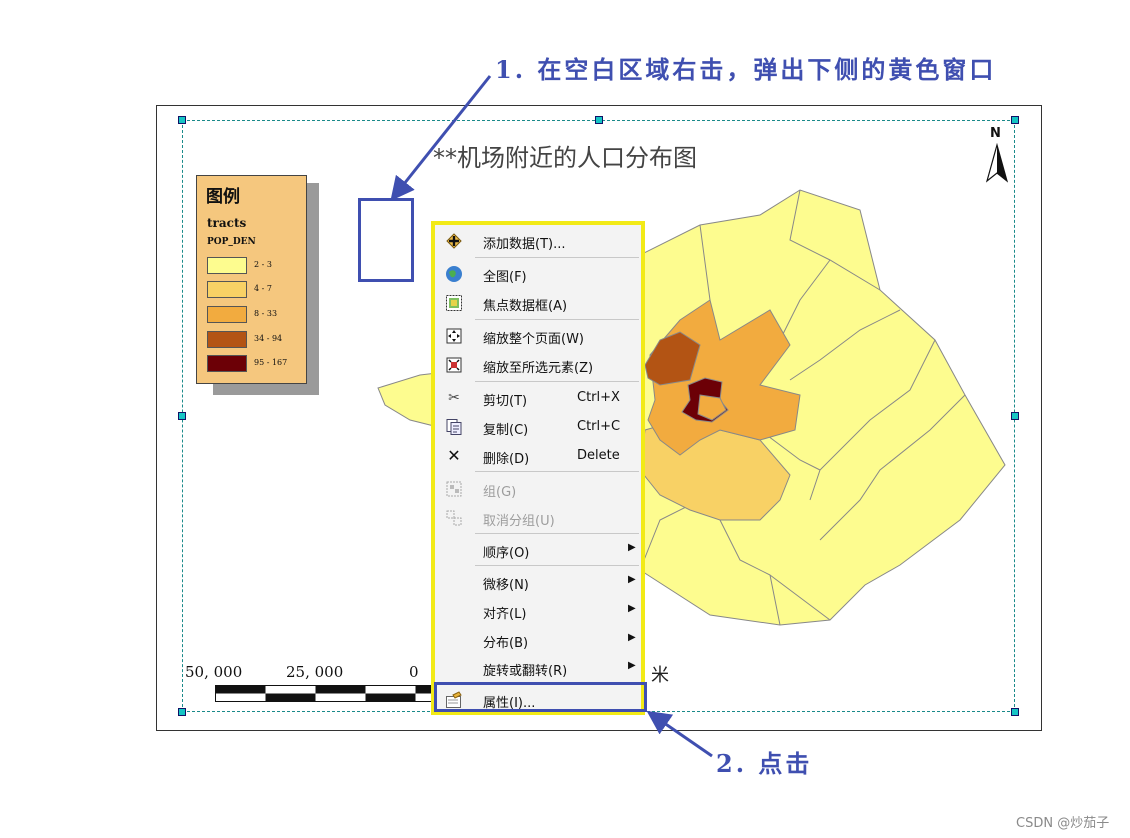 This screenshot has height=838, width=1130. Describe the element at coordinates (538, 274) in the screenshot. I see `menu-item-full-extent: 全图(F)` at that location.